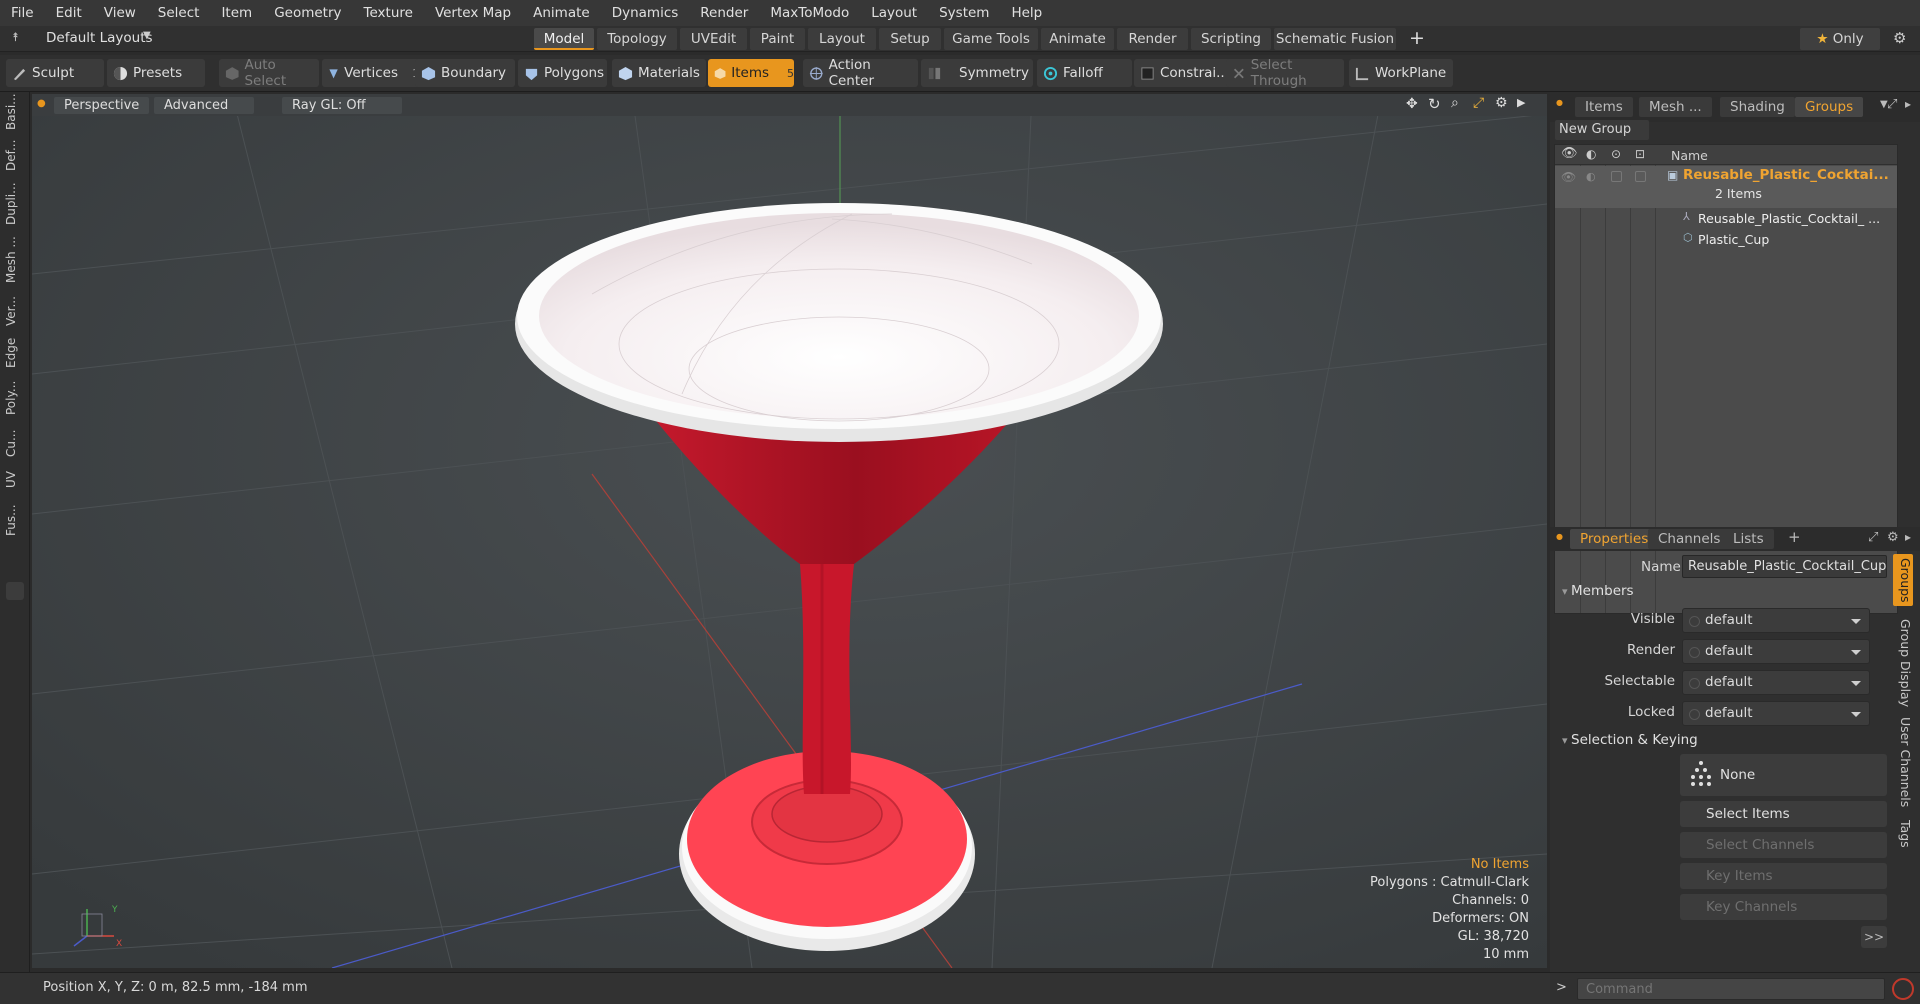 This screenshot has height=1004, width=1920. What do you see at coordinates (22, 13) in the screenshot?
I see `menu-file: File` at bounding box center [22, 13].